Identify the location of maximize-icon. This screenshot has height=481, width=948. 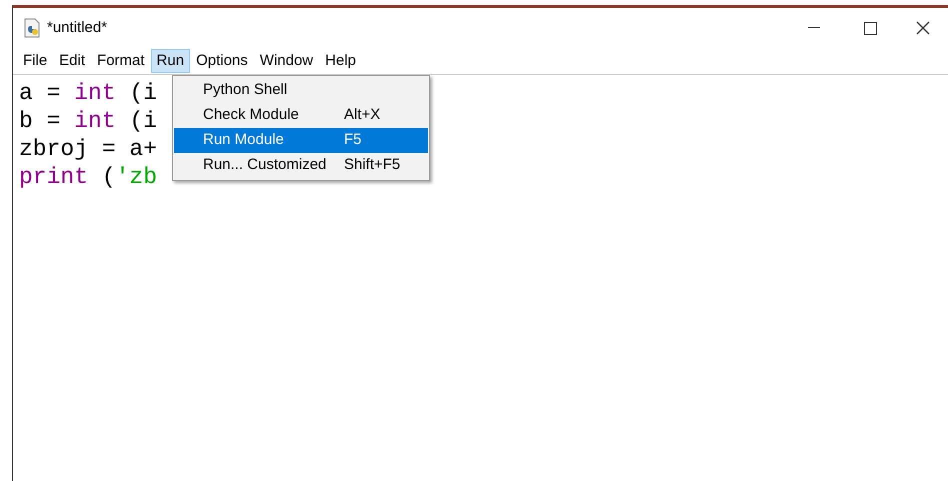
(870, 28).